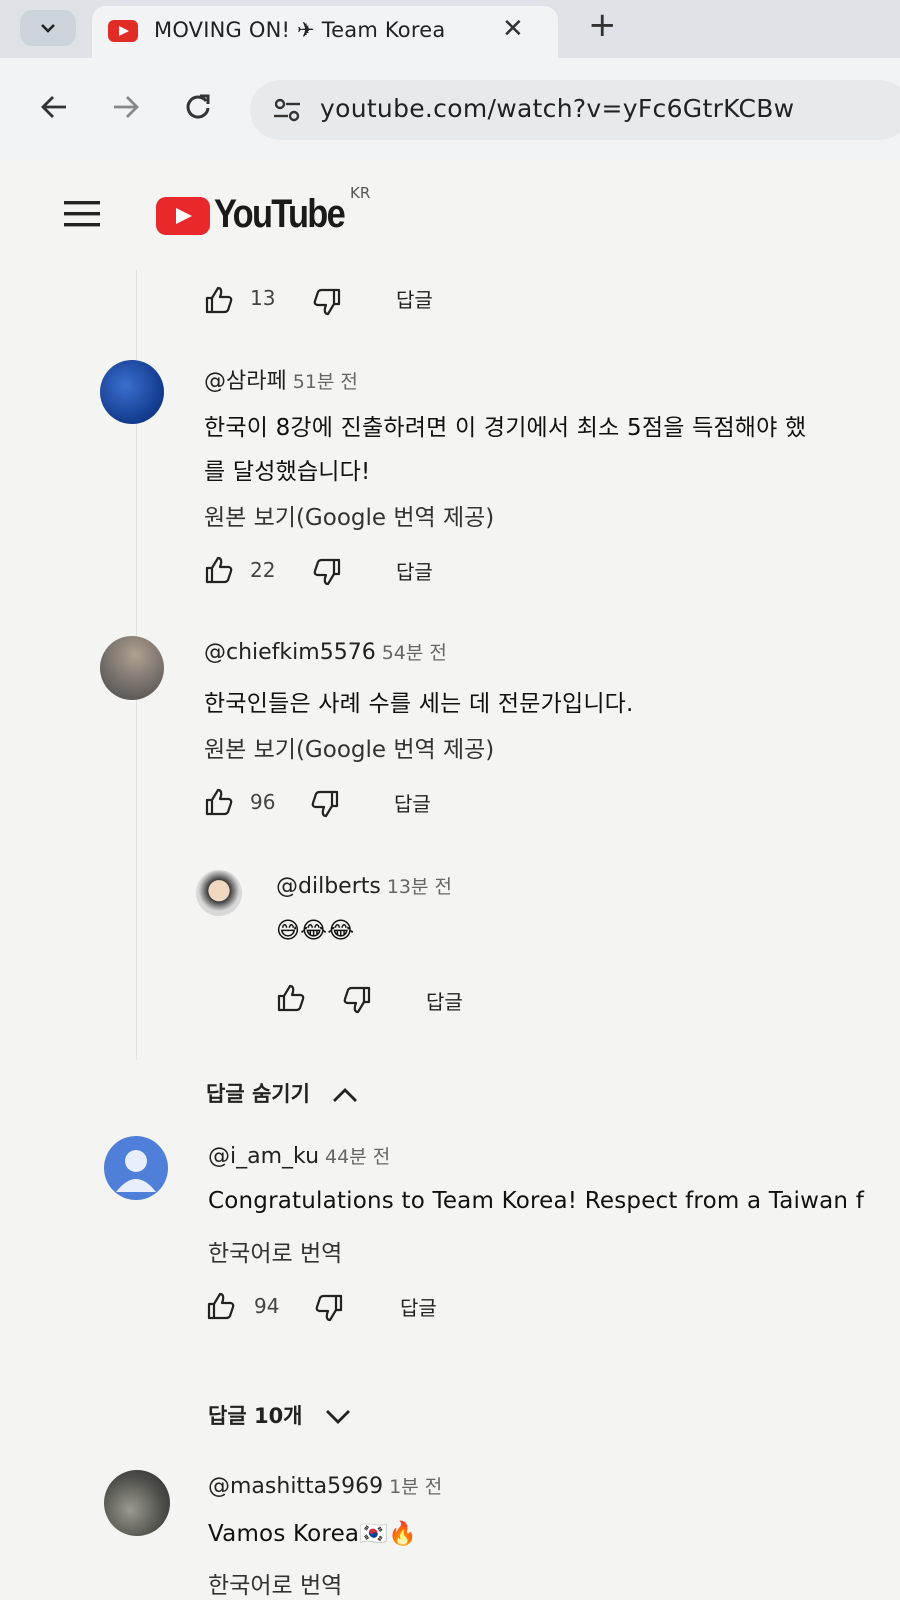 The width and height of the screenshot is (900, 1600). I want to click on comment-text-line2: 를 달성했습니다!, so click(287, 472).